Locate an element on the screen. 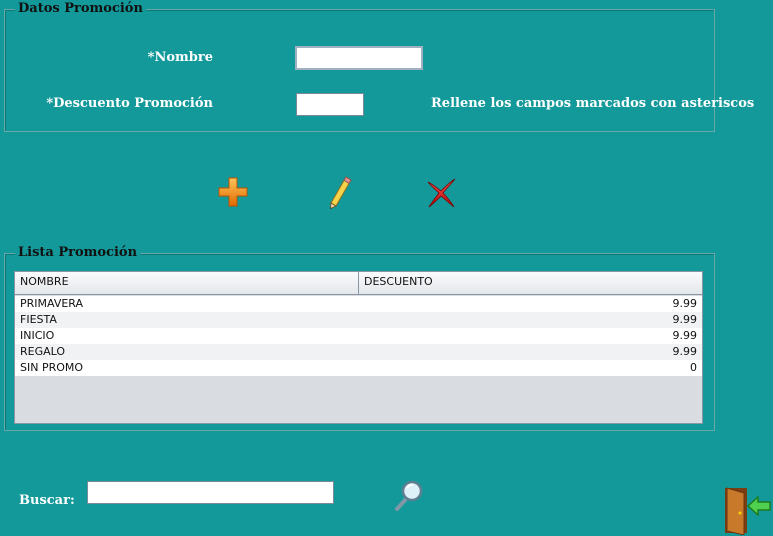 The width and height of the screenshot is (773, 536). table-row: REGALO 9.99 is located at coordinates (358, 352).